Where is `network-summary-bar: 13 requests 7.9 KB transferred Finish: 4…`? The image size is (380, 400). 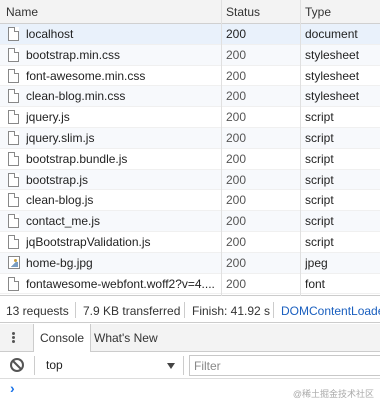 network-summary-bar: 13 requests 7.9 KB transferred Finish: 4… is located at coordinates (190, 310).